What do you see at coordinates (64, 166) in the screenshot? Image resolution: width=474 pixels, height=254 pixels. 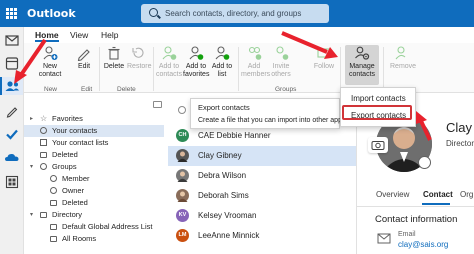 I see `folder-label: Groups` at bounding box center [64, 166].